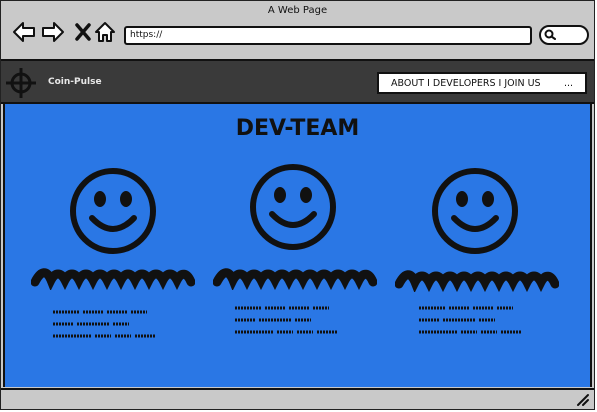 The image size is (597, 412). Describe the element at coordinates (21, 83) in the screenshot. I see `crosshair-icon` at that location.